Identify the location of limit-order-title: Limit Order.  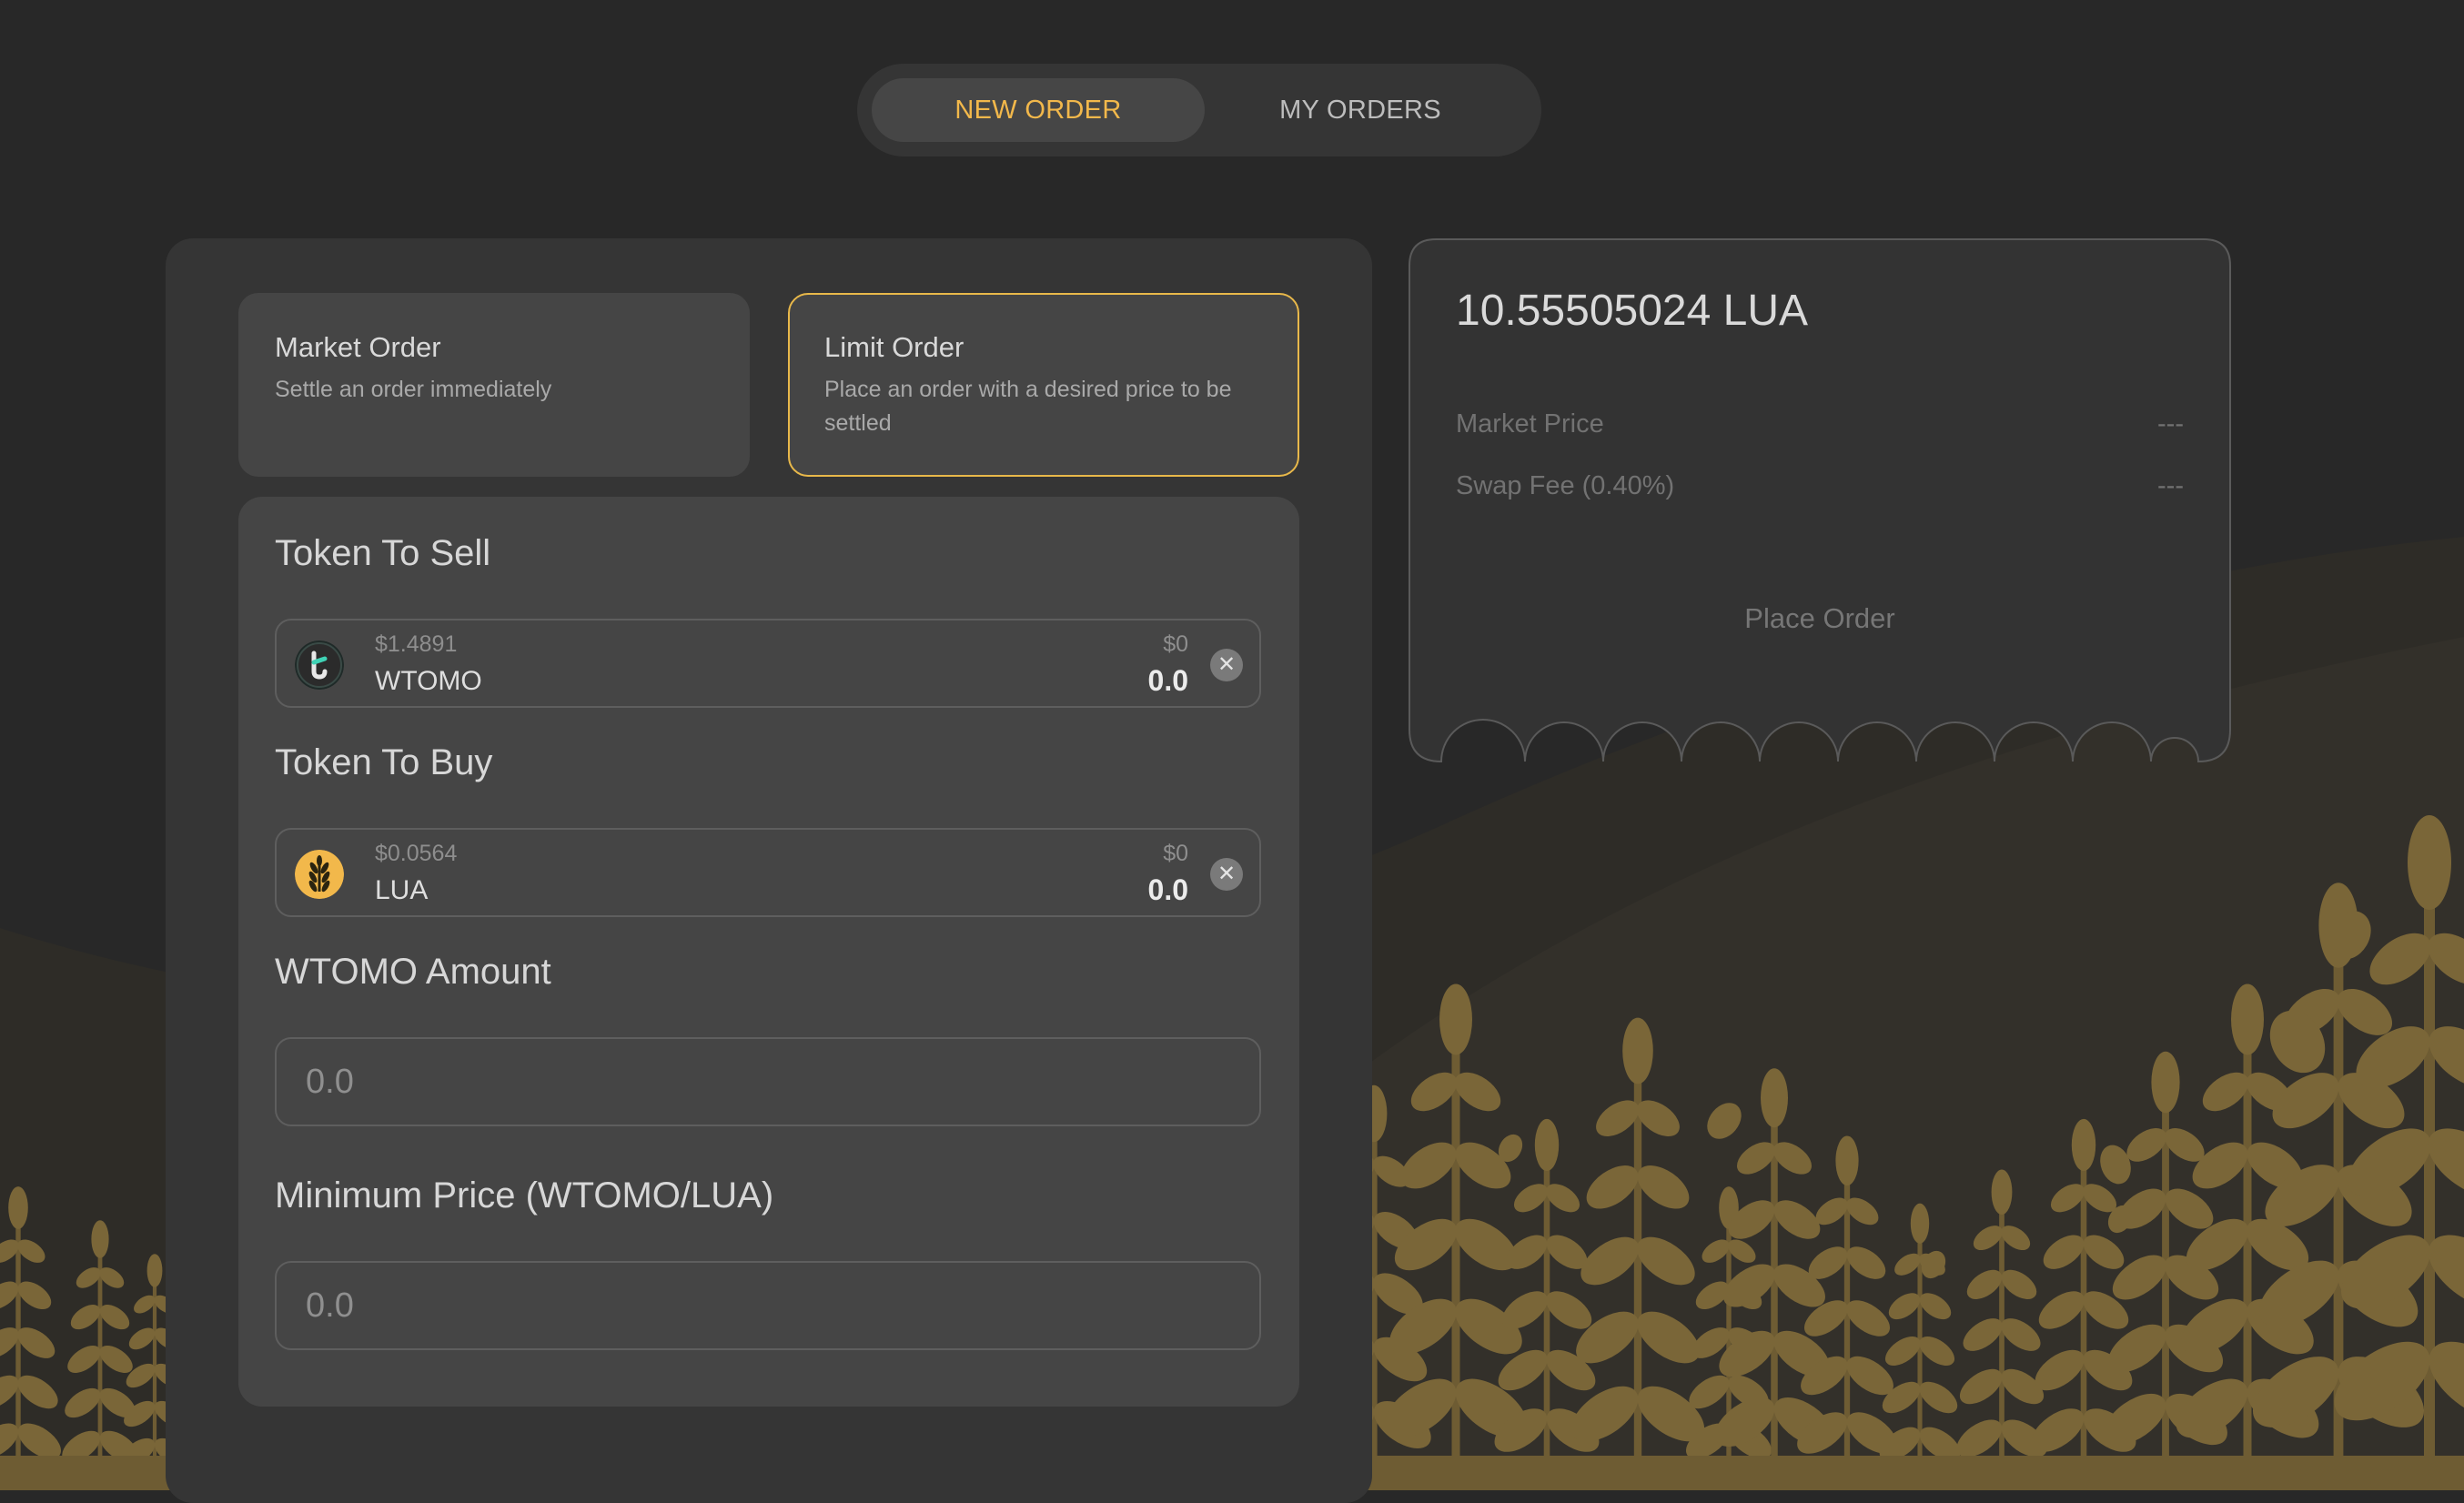
(894, 347).